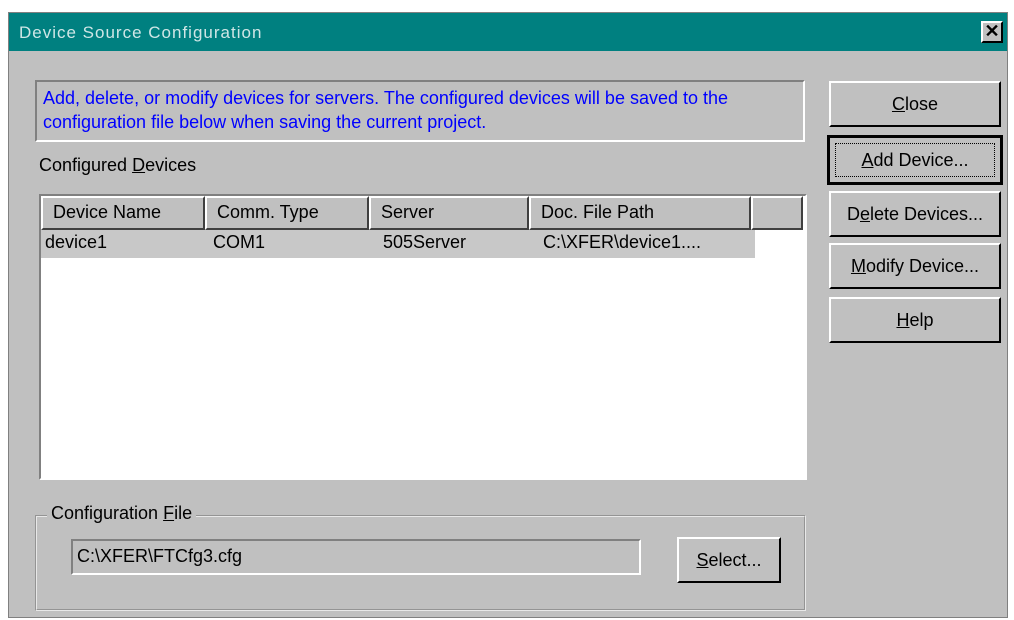 Image resolution: width=1014 pixels, height=620 pixels. Describe the element at coordinates (921, 104) in the screenshot. I see `button-label: lose` at that location.